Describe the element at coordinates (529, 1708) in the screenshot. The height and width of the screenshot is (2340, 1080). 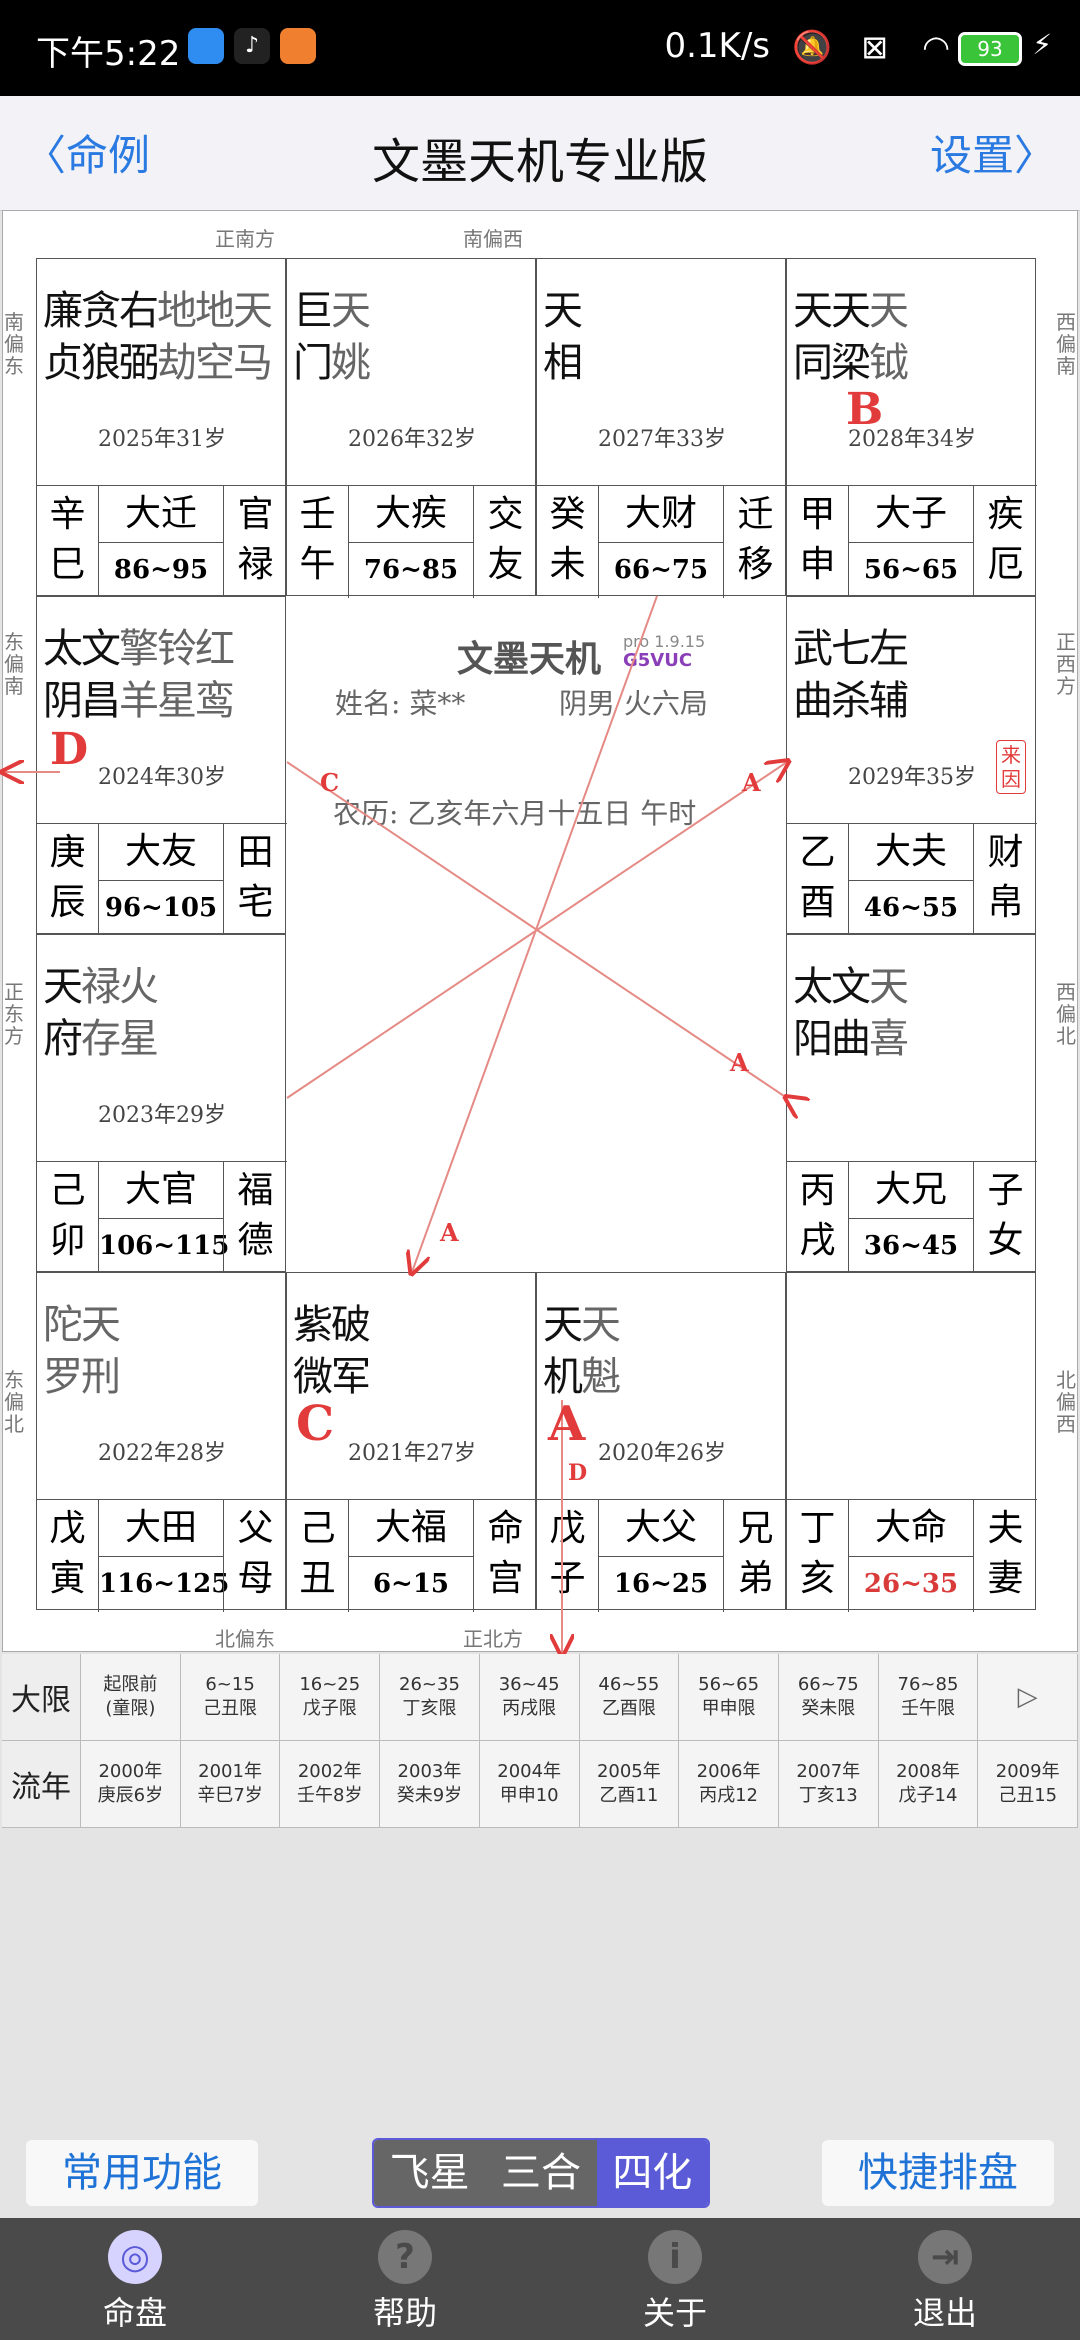
I see `daxian-cell-text: 丙戌限` at that location.